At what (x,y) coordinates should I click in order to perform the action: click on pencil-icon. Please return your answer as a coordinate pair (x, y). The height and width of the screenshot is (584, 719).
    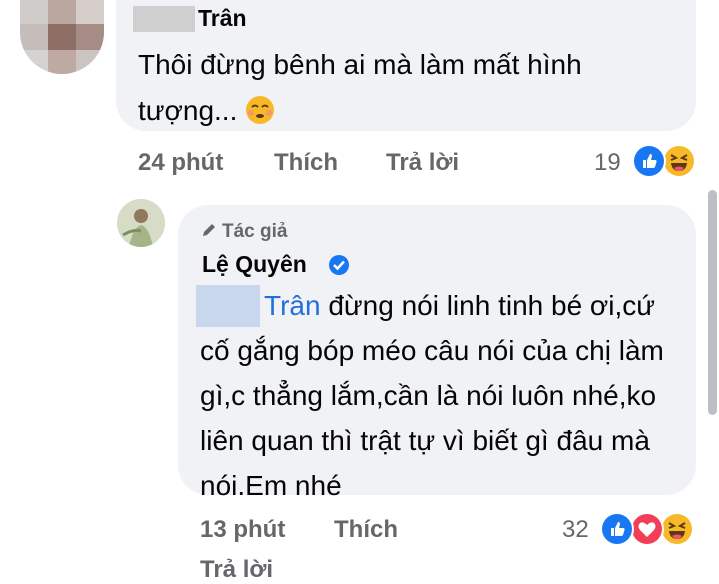
    Looking at the image, I should click on (209, 233).